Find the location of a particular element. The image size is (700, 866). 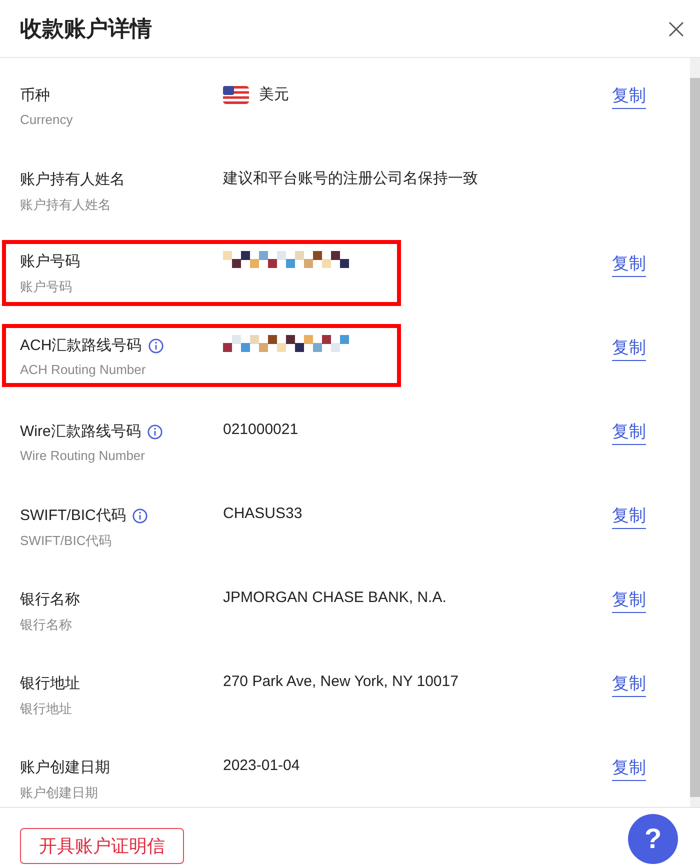

field-value: 021000021 is located at coordinates (260, 429).